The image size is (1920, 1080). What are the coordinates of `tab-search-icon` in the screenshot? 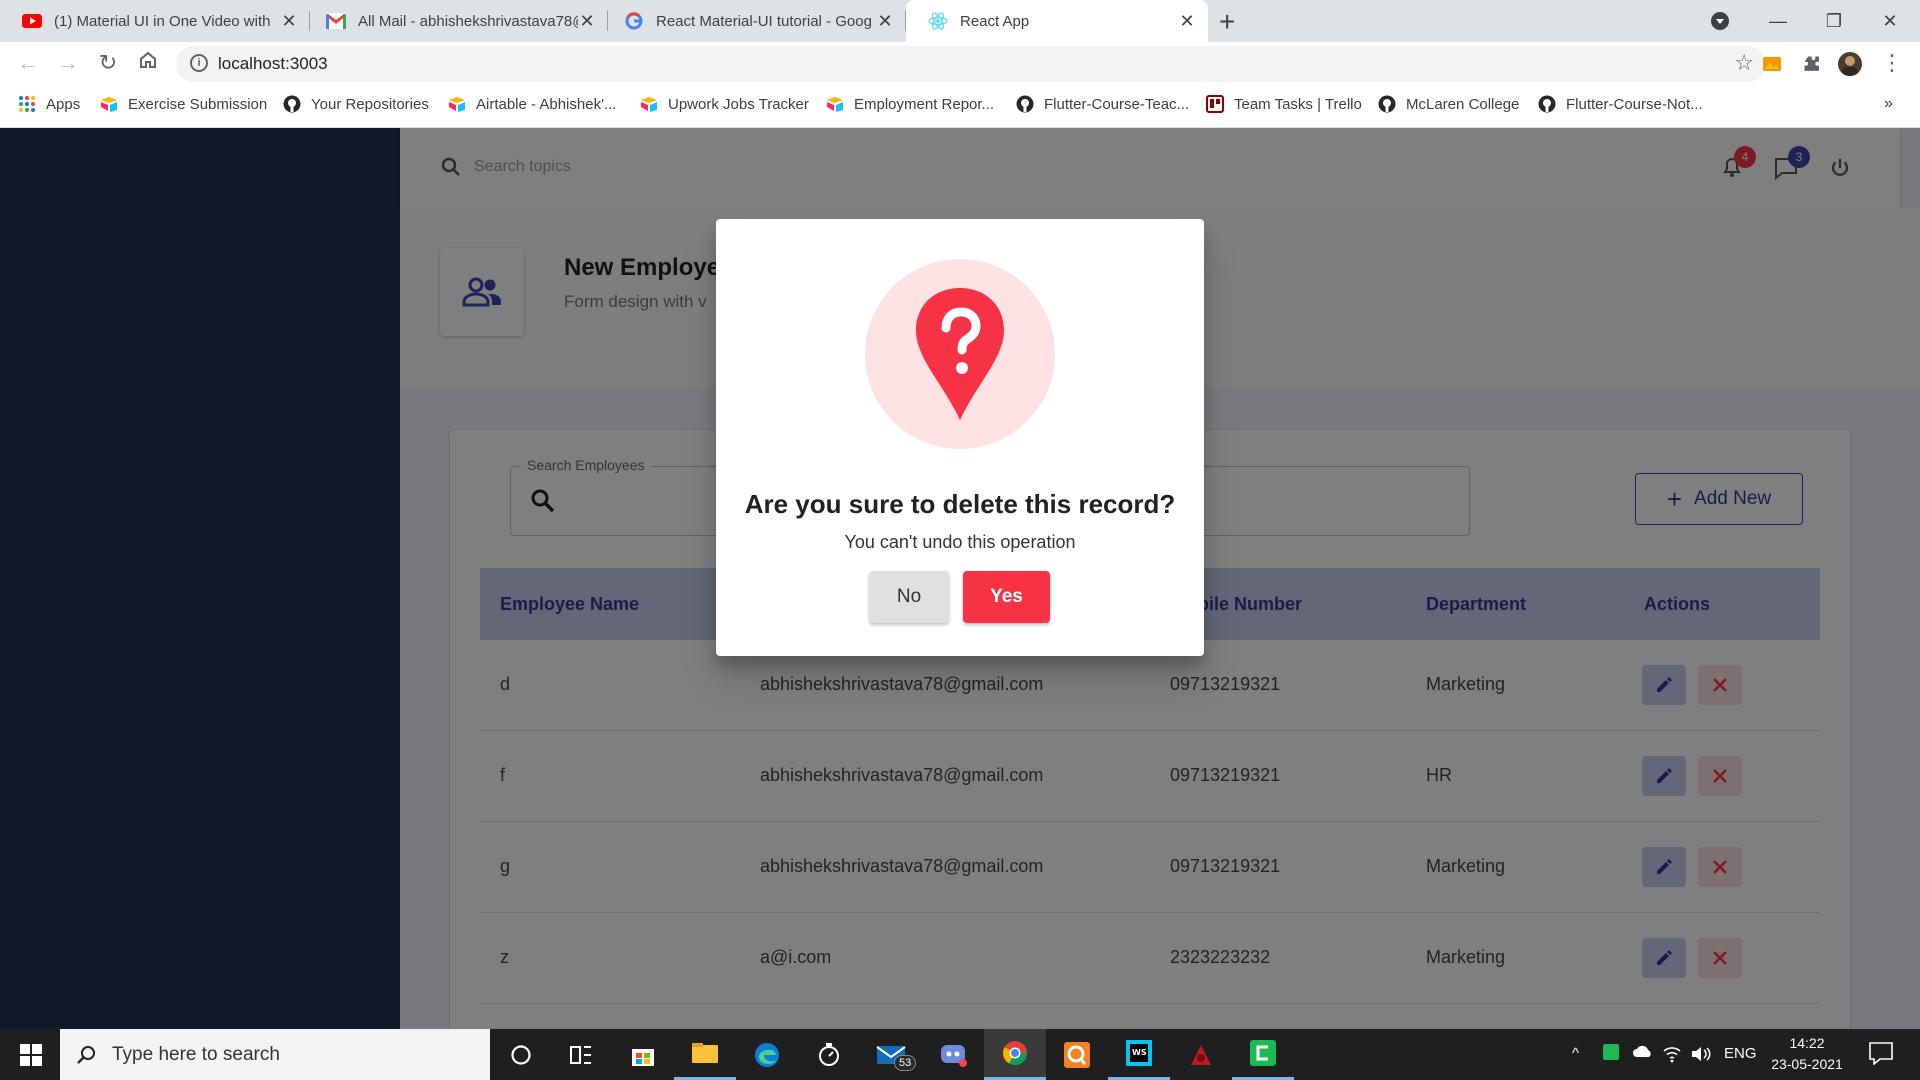 It's located at (1720, 21).